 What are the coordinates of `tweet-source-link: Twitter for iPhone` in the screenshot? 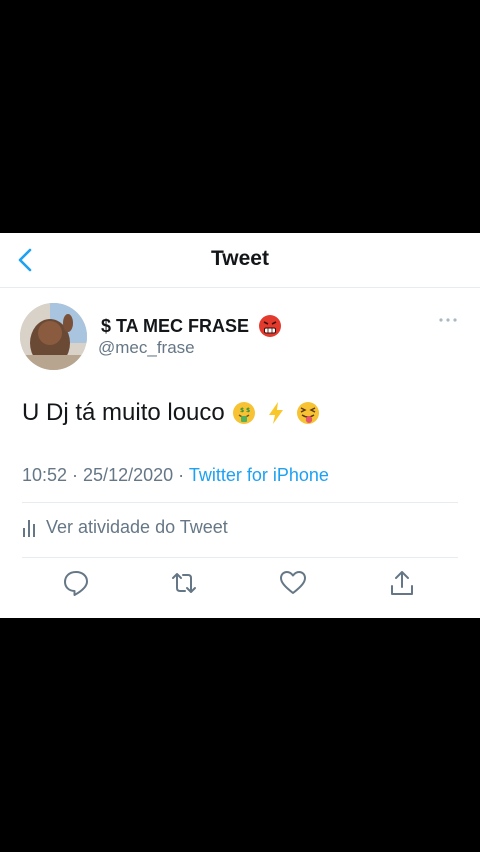 It's located at (259, 475).